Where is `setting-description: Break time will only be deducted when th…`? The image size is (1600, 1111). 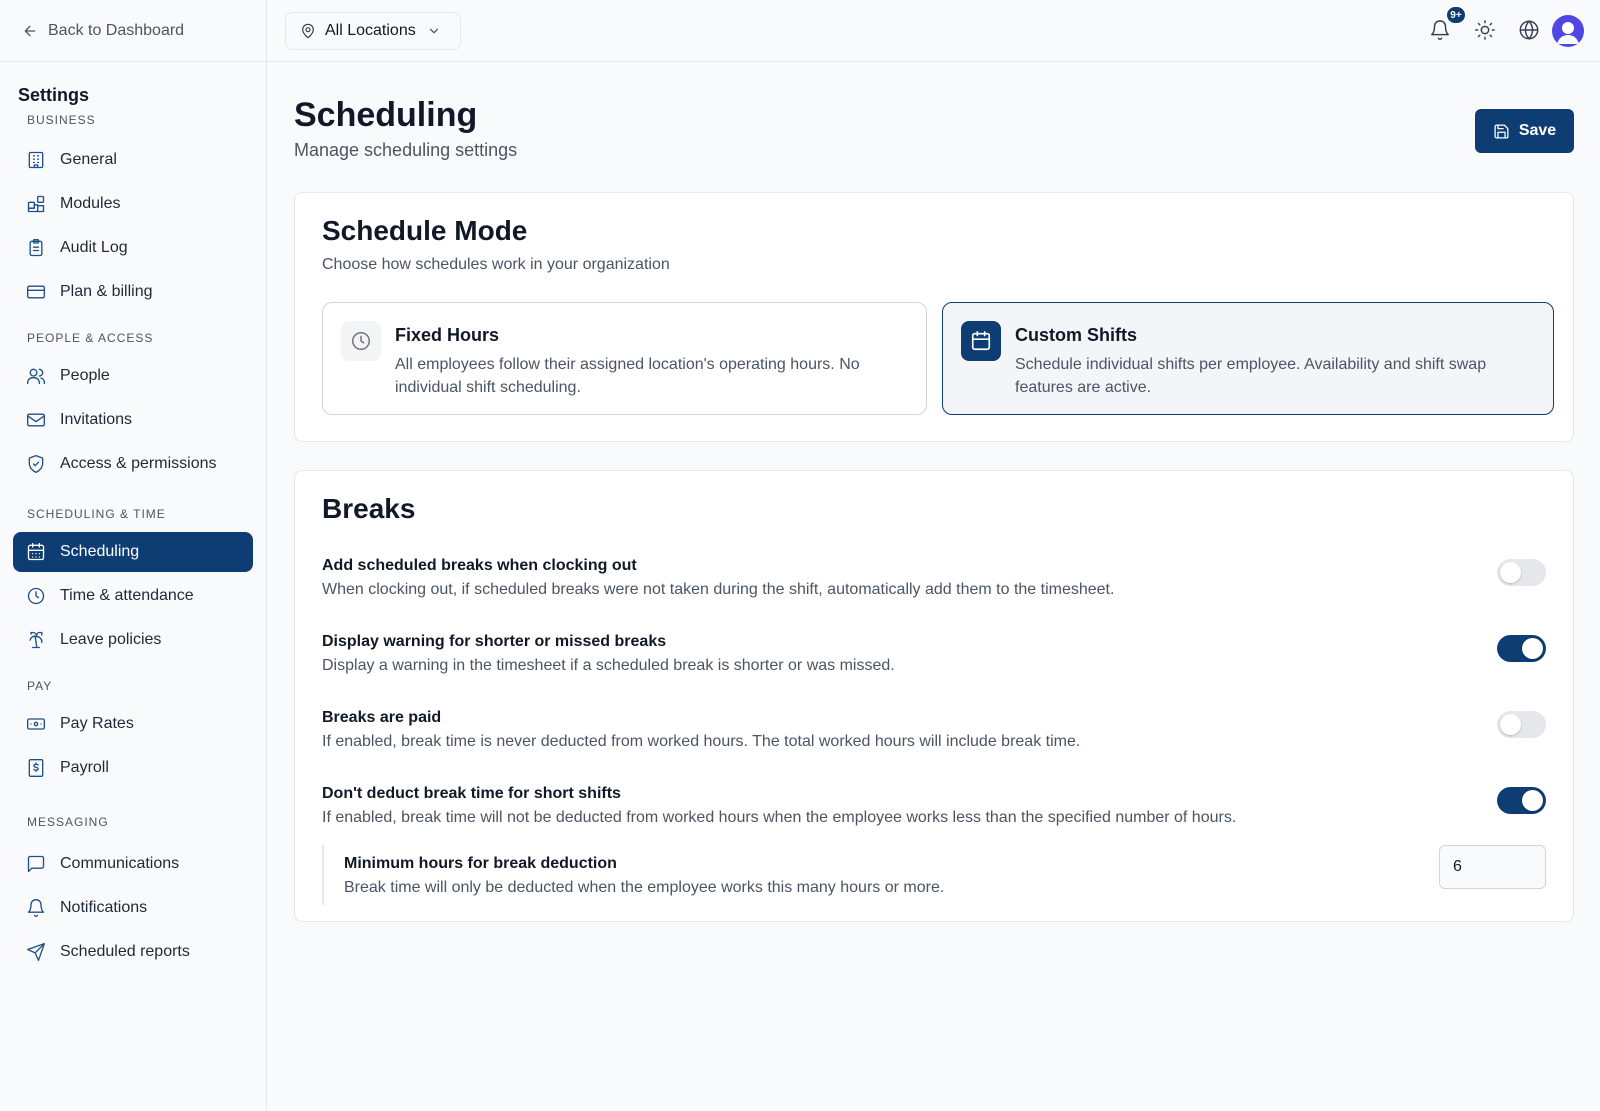 setting-description: Break time will only be deducted when th… is located at coordinates (644, 887).